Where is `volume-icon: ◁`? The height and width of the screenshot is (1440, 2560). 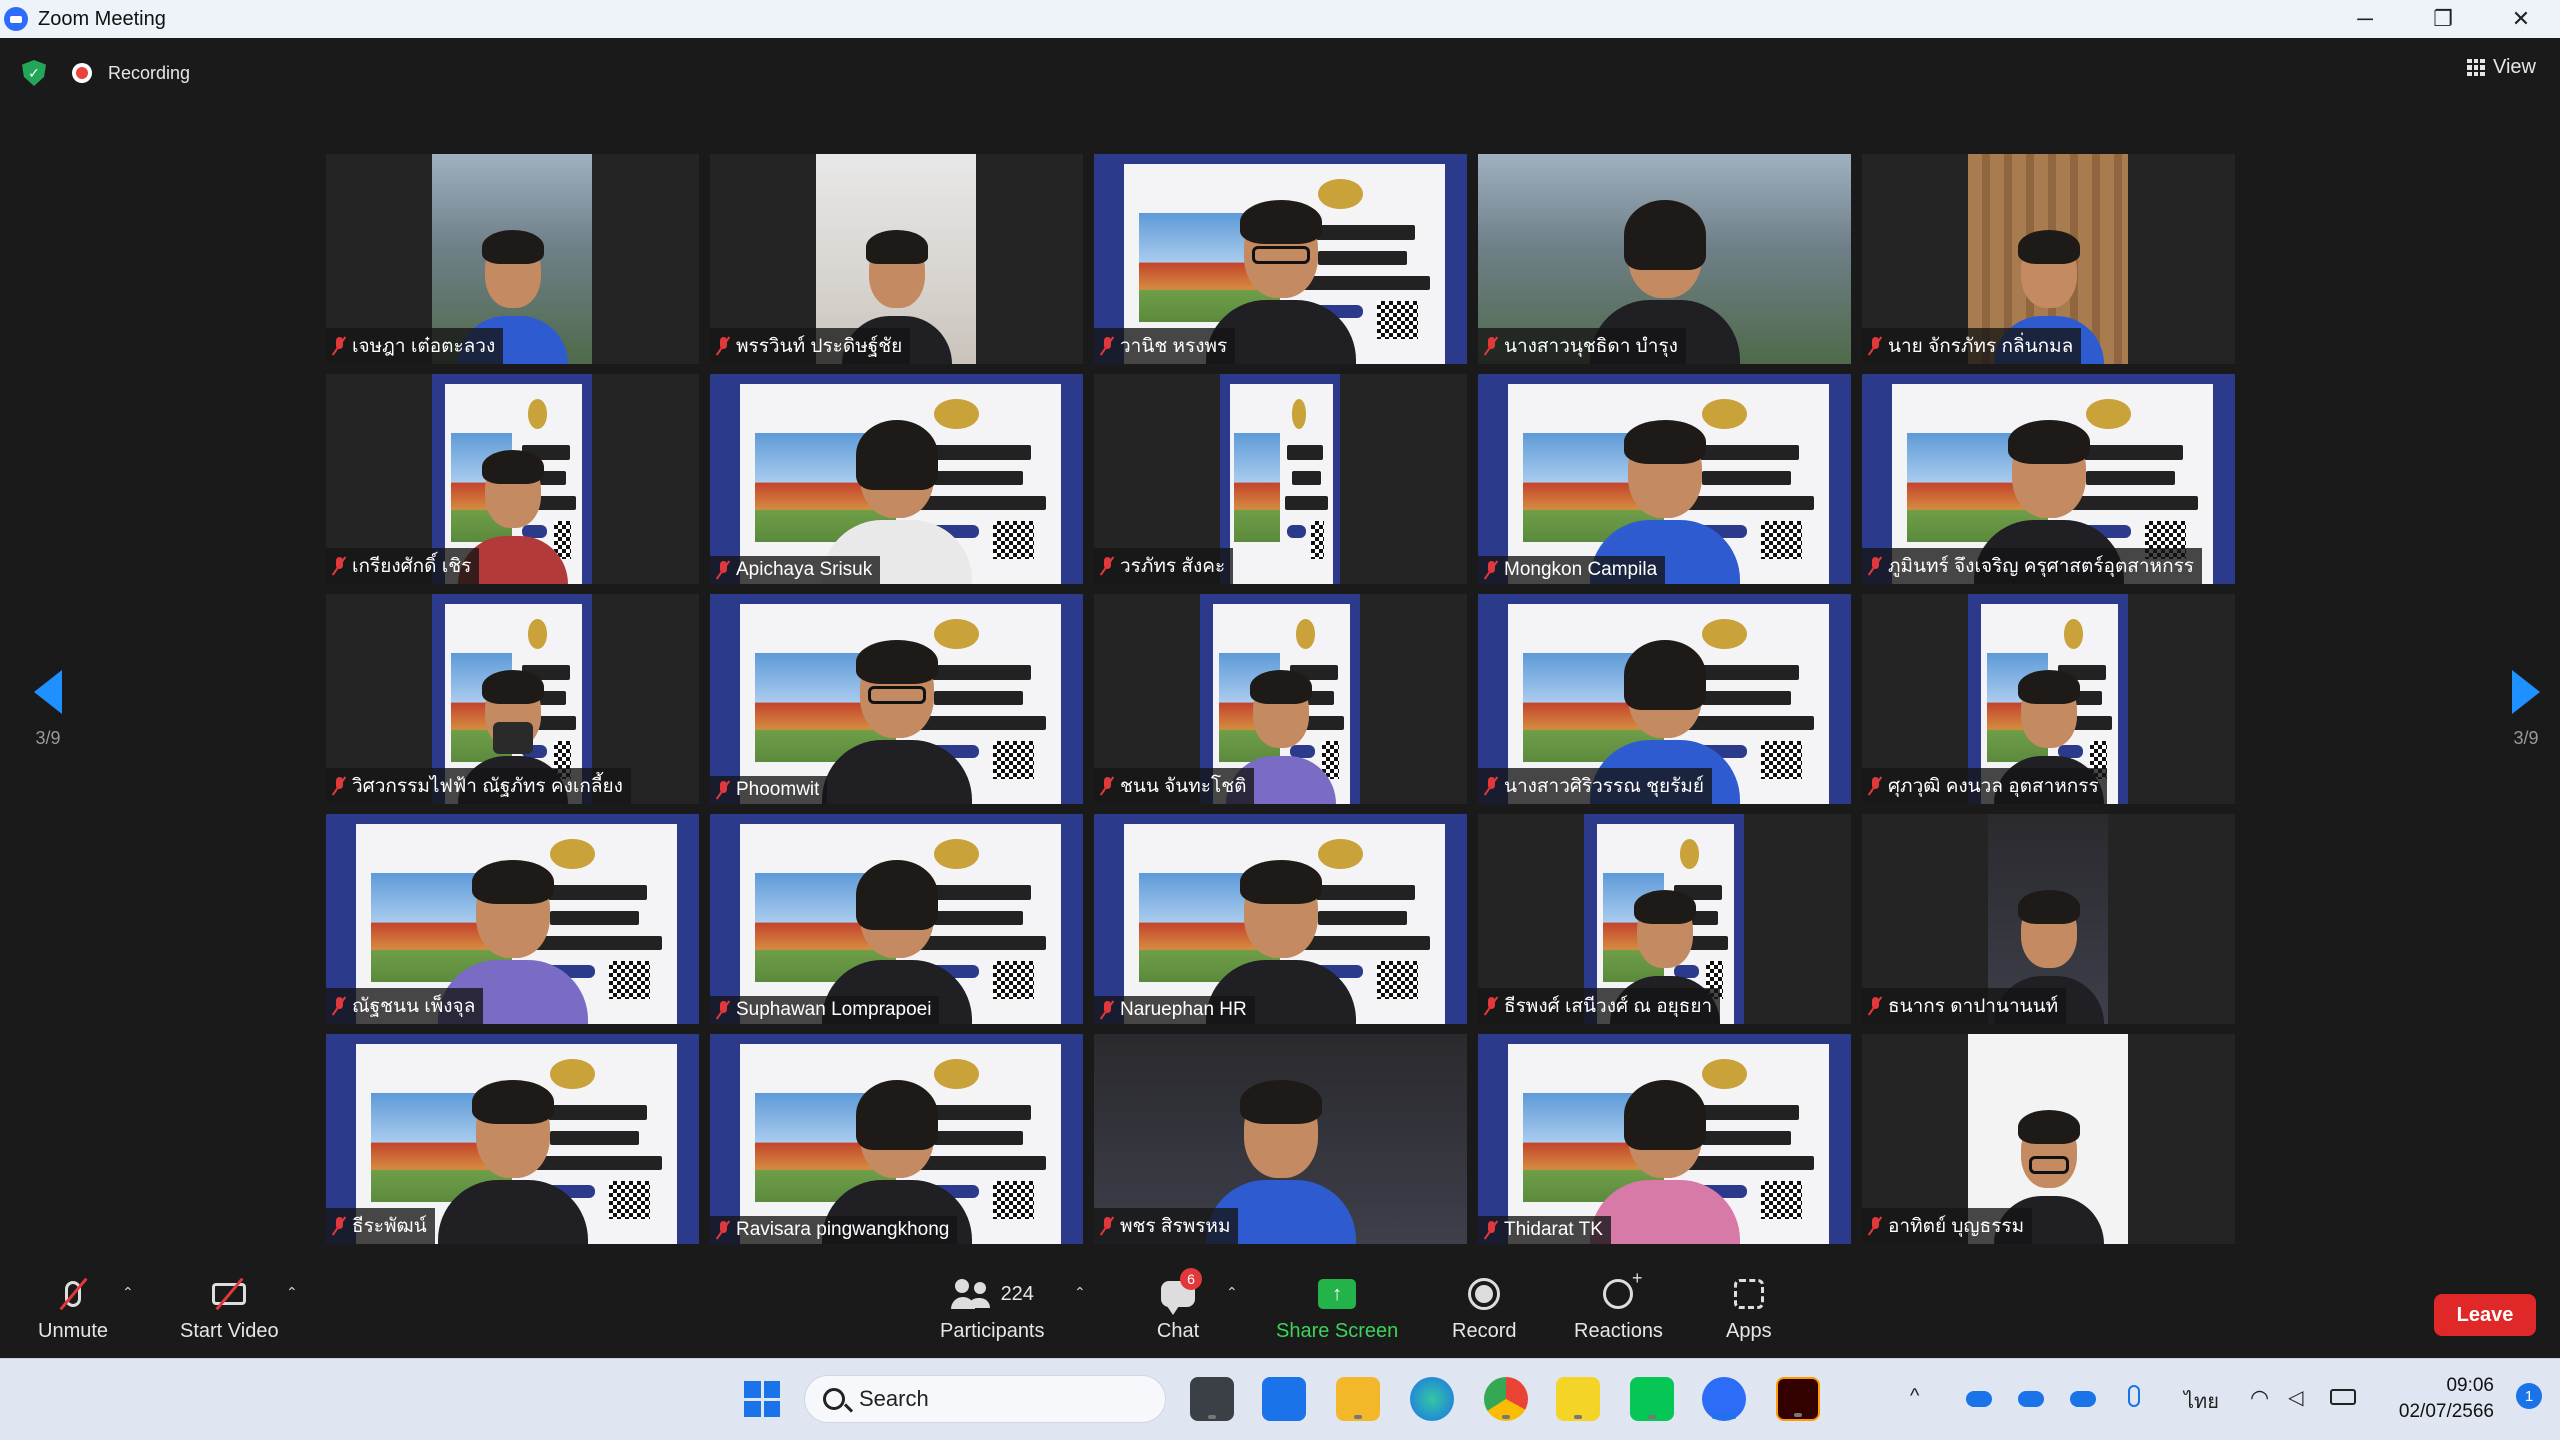
volume-icon: ◁ is located at coordinates (2295, 1397).